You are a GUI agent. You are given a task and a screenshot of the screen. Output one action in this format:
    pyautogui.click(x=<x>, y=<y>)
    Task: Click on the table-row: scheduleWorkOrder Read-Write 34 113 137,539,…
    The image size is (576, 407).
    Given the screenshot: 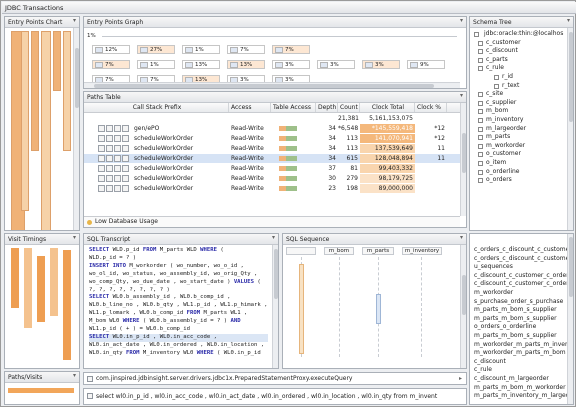 What is the action you would take?
    pyautogui.click(x=273, y=148)
    